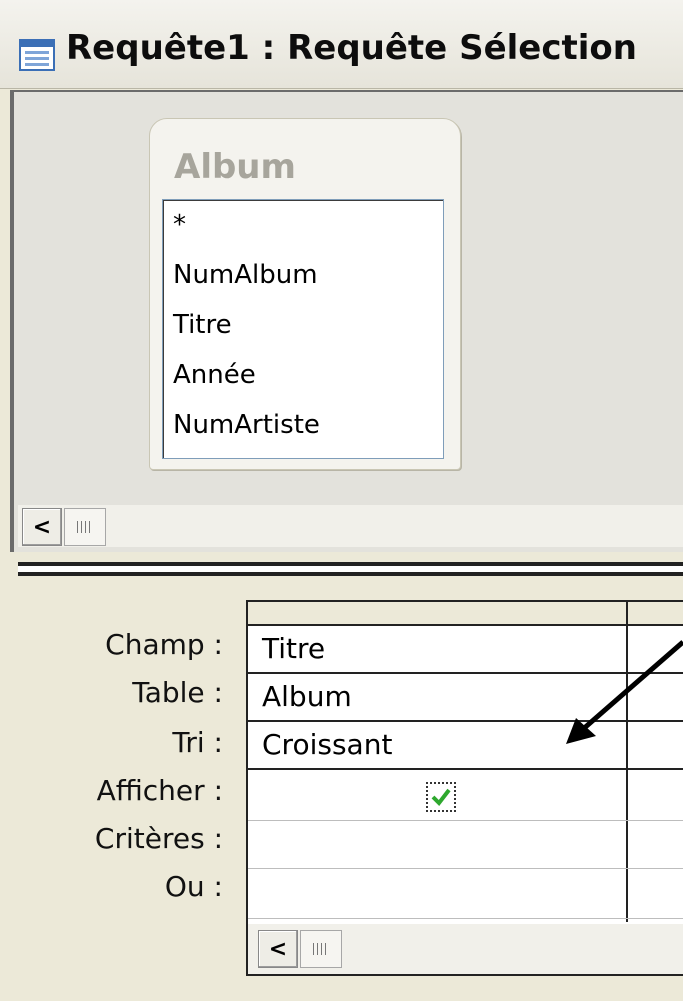 The width and height of the screenshot is (683, 1001). I want to click on scroll-thumb, so click(85, 527).